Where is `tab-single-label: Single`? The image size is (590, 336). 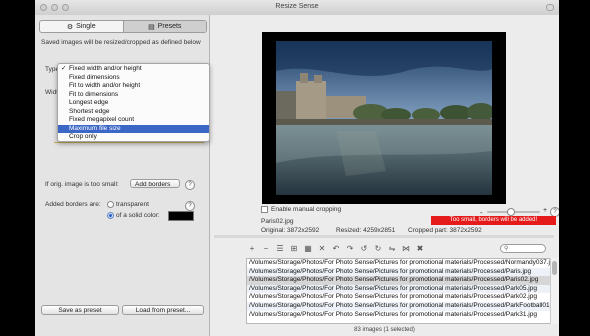 tab-single-label: Single is located at coordinates (86, 26).